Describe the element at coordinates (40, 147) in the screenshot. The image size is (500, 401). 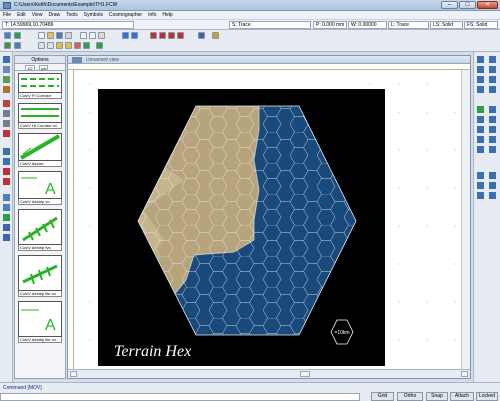
I see `symbol-airport` at that location.